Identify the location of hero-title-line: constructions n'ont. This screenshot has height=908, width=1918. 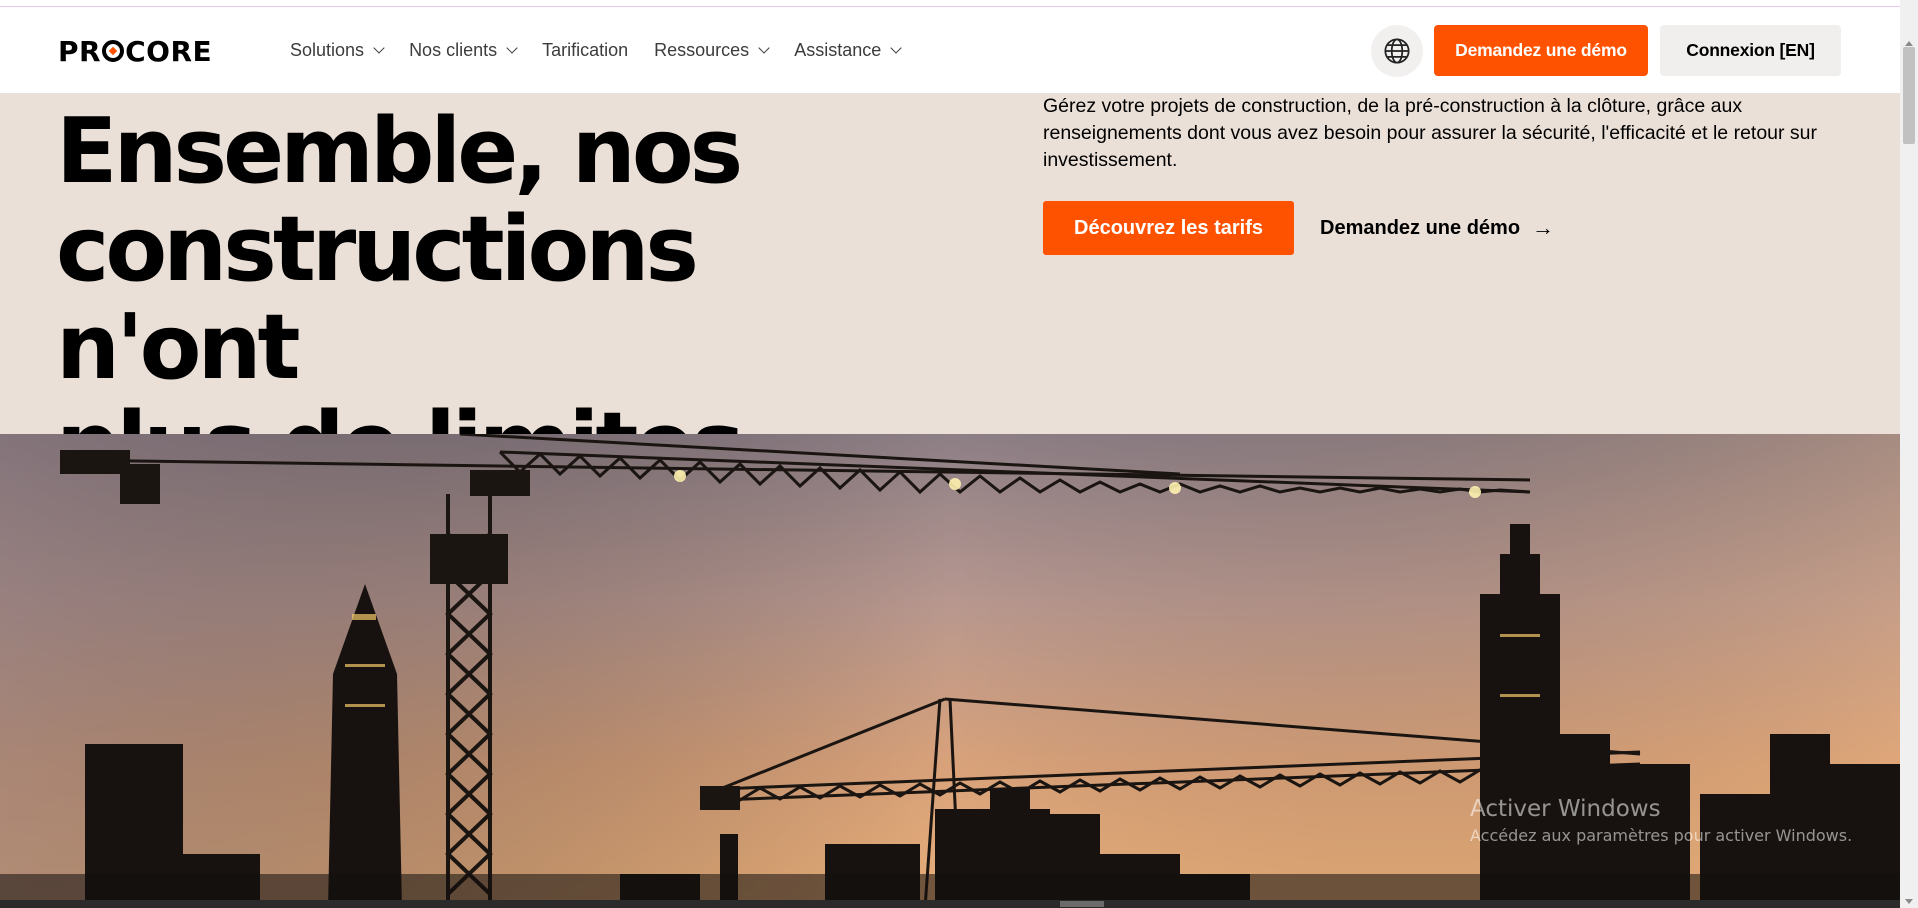
(377, 298).